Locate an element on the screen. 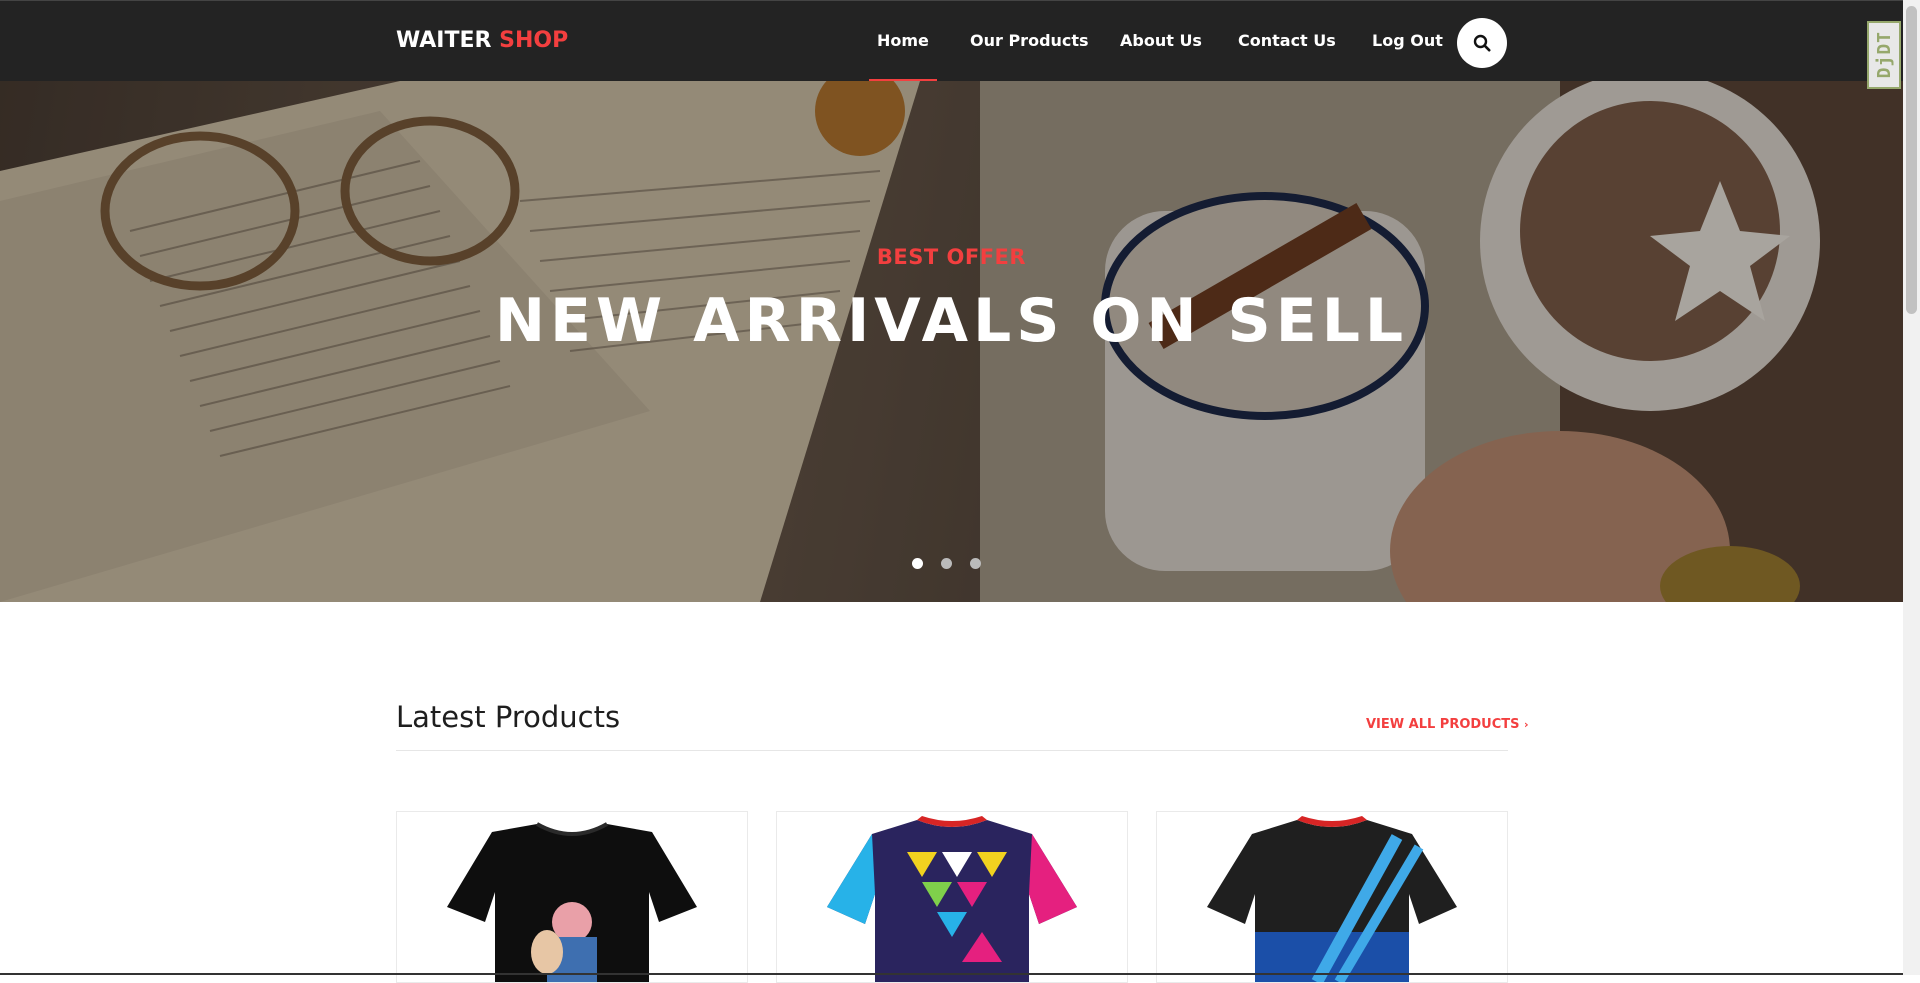  latest-products-title: Latest Products is located at coordinates (508, 717).